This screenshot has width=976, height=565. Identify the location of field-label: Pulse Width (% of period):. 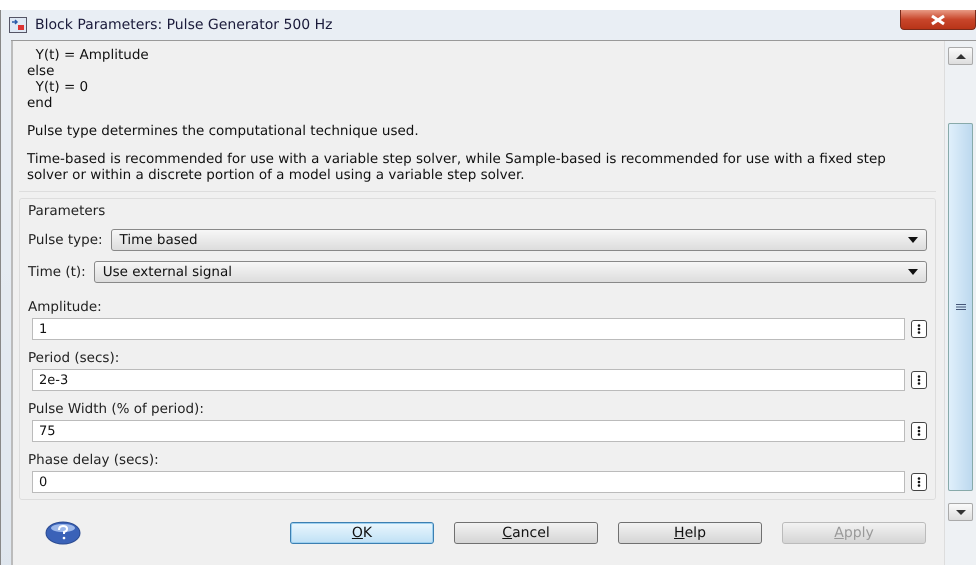
(116, 409).